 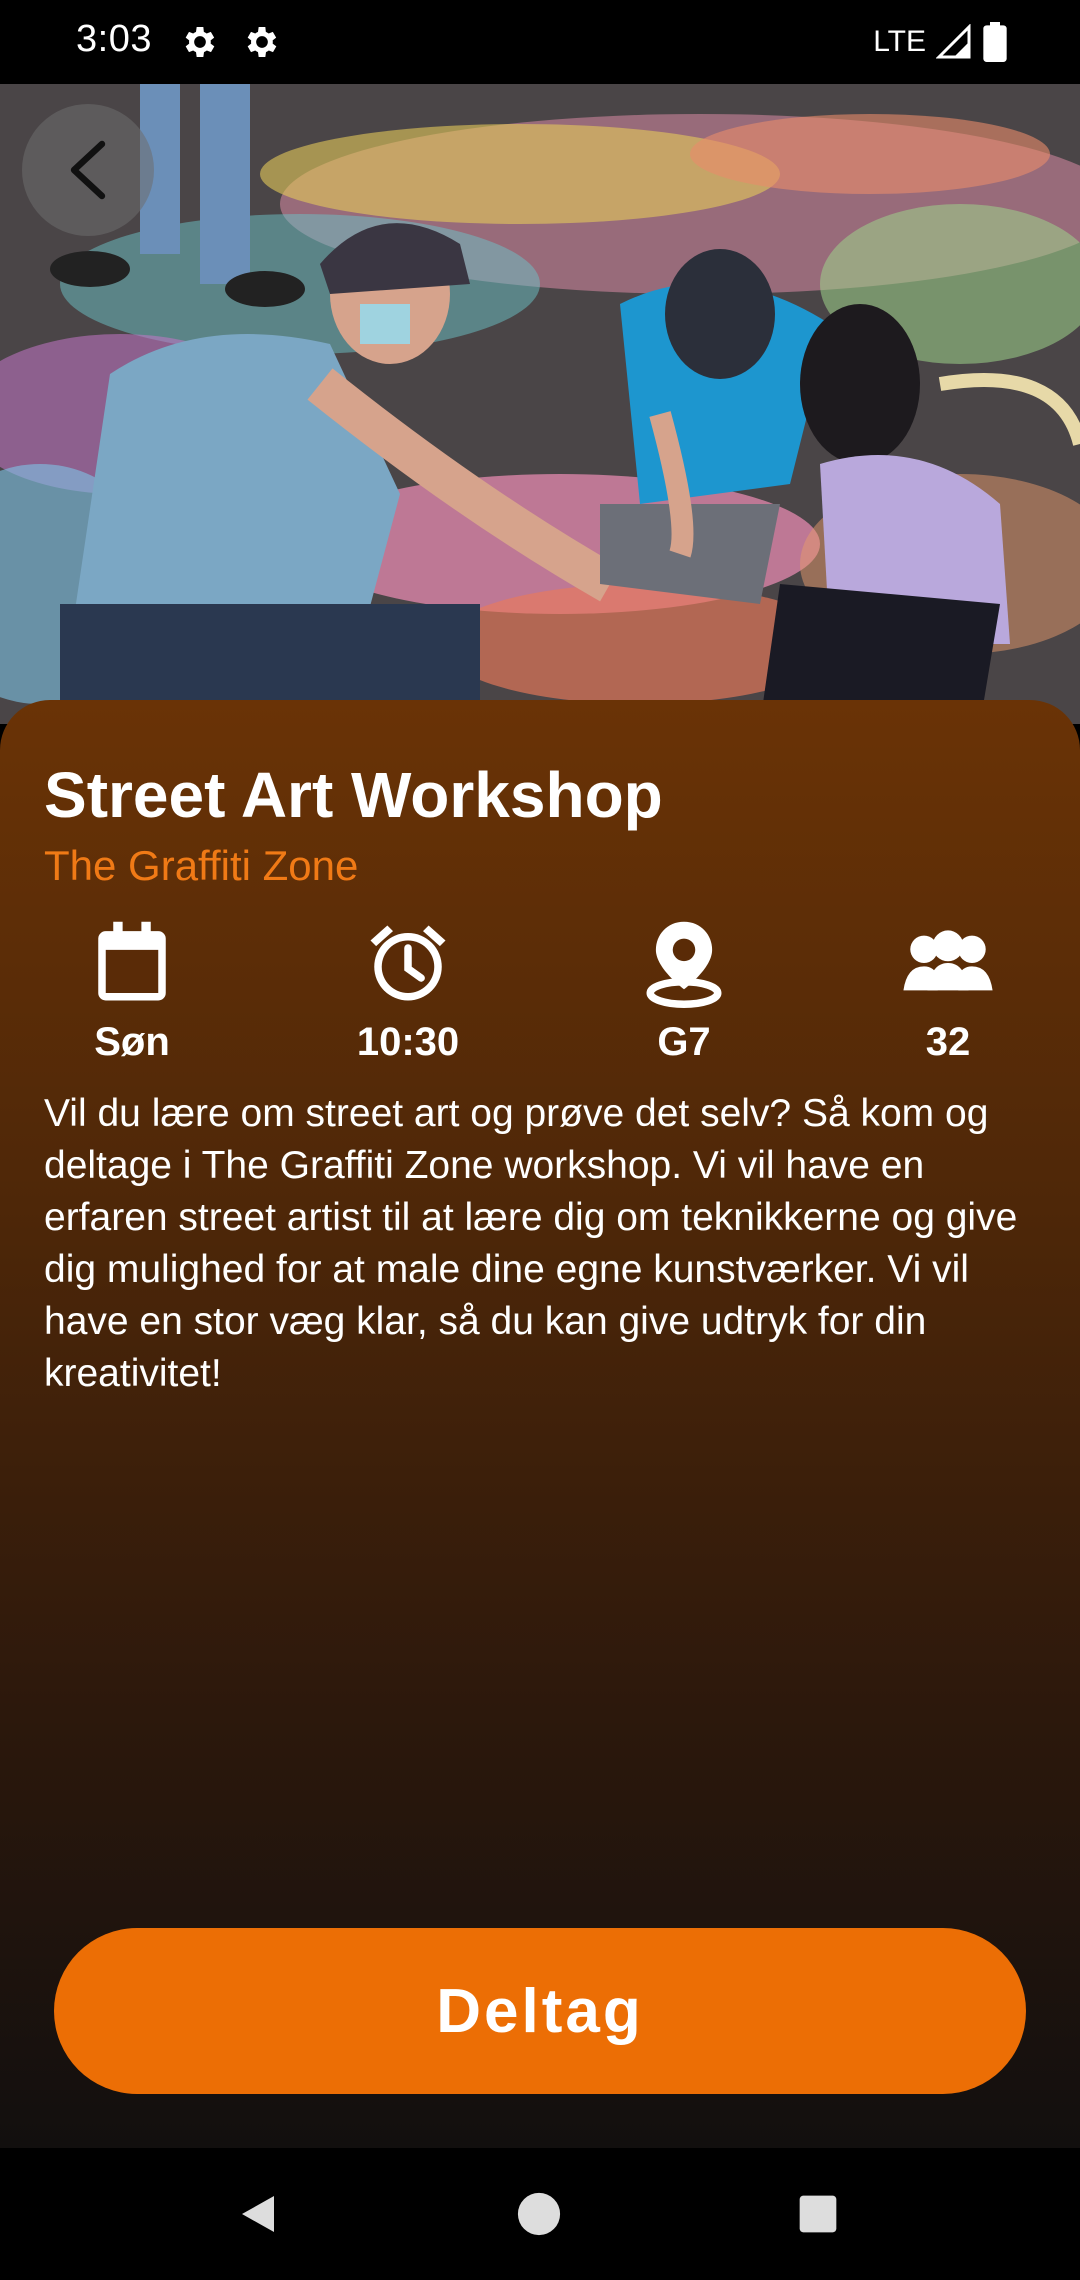 What do you see at coordinates (684, 964) in the screenshot?
I see `map-pin-icon` at bounding box center [684, 964].